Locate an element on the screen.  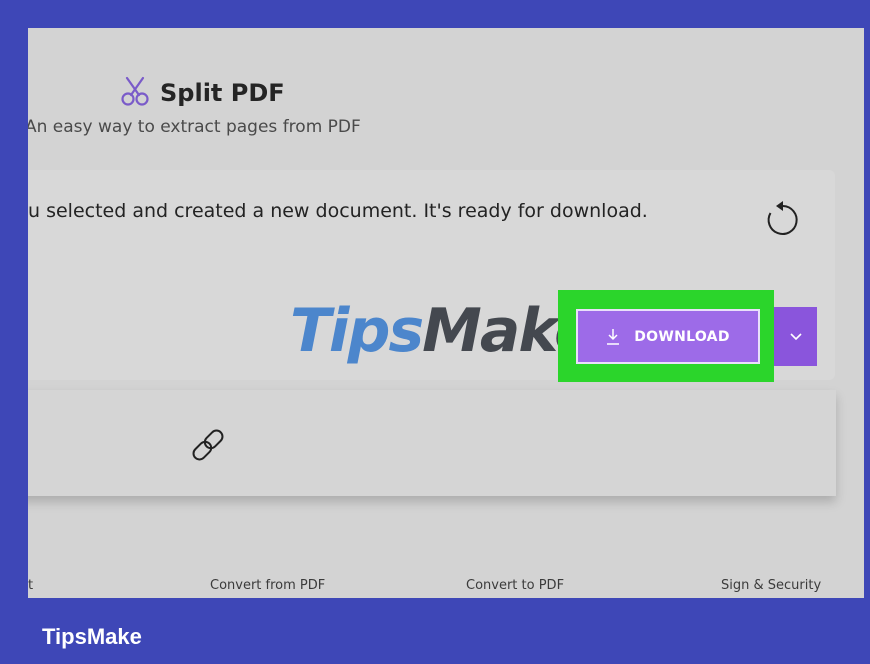
download-options-button is located at coordinates (795, 336).